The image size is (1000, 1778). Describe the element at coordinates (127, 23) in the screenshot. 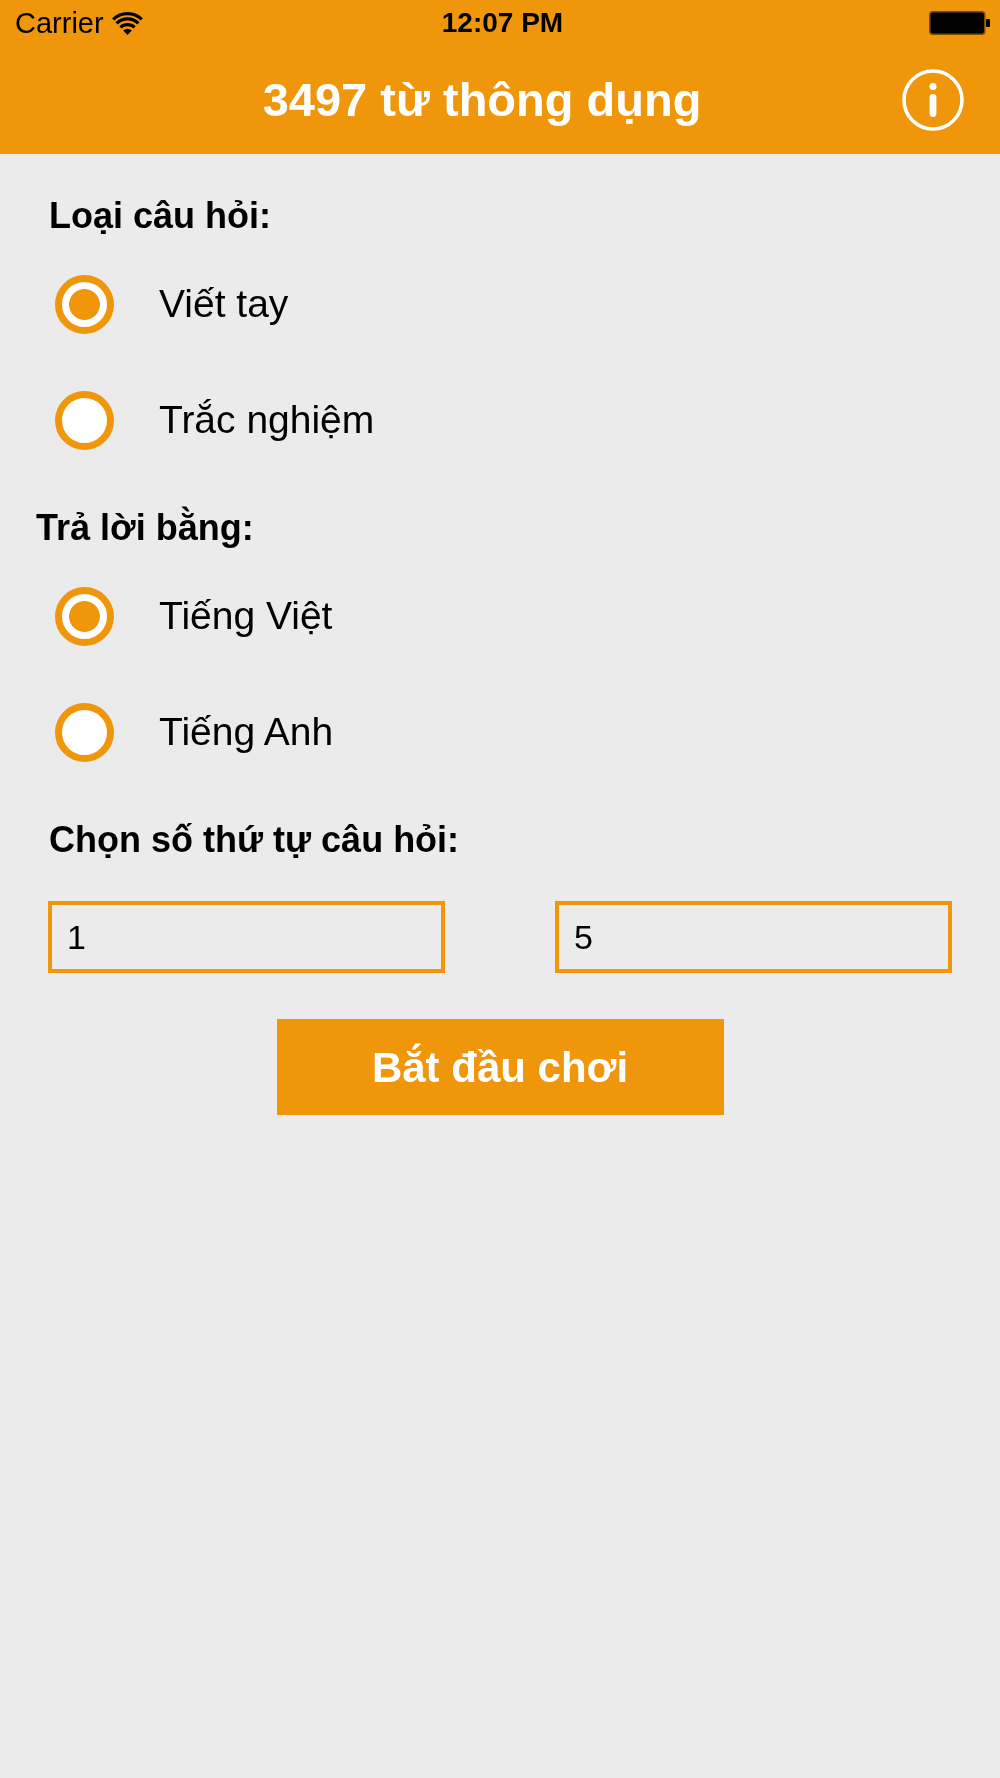

I see `wifi-icon` at that location.